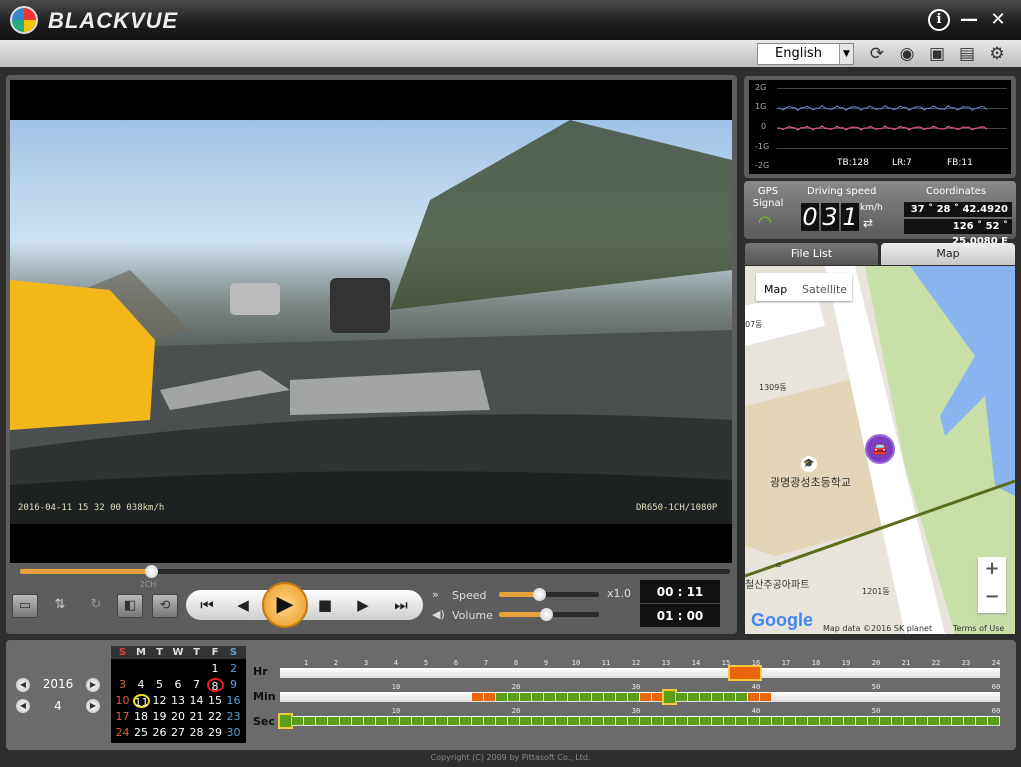 The image size is (1021, 767). Describe the element at coordinates (805, 54) in the screenshot. I see `language-select: English ▼` at that location.